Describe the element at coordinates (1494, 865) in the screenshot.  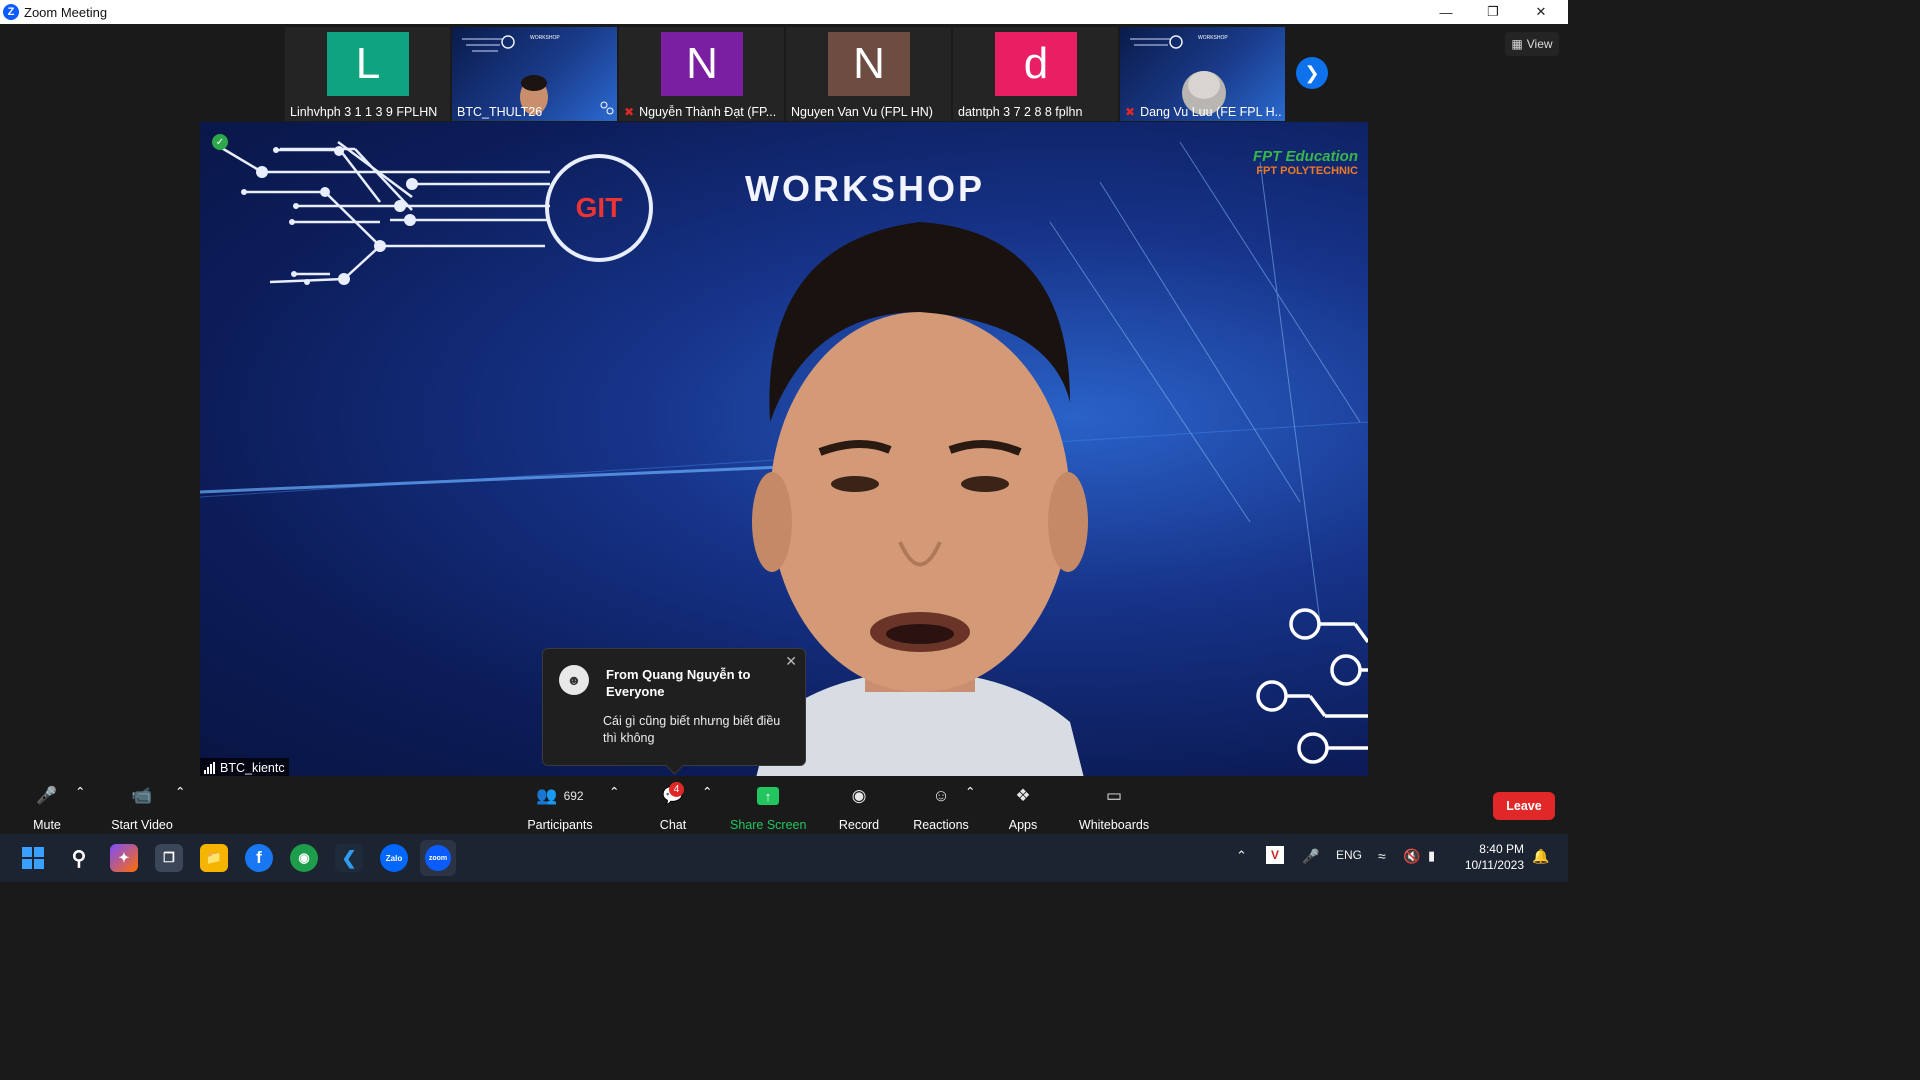
I see `clock-date: 10/11/2023` at that location.